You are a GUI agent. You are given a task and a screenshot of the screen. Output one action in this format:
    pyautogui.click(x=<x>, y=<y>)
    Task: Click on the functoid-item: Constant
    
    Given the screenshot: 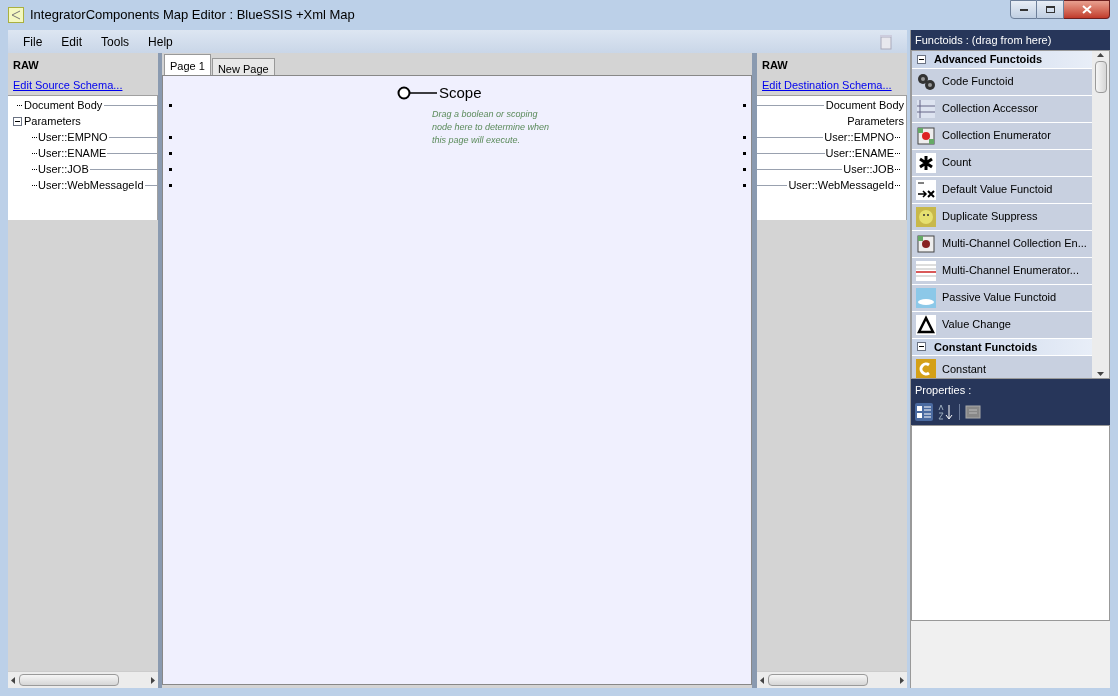 What is the action you would take?
    pyautogui.click(x=1002, y=367)
    